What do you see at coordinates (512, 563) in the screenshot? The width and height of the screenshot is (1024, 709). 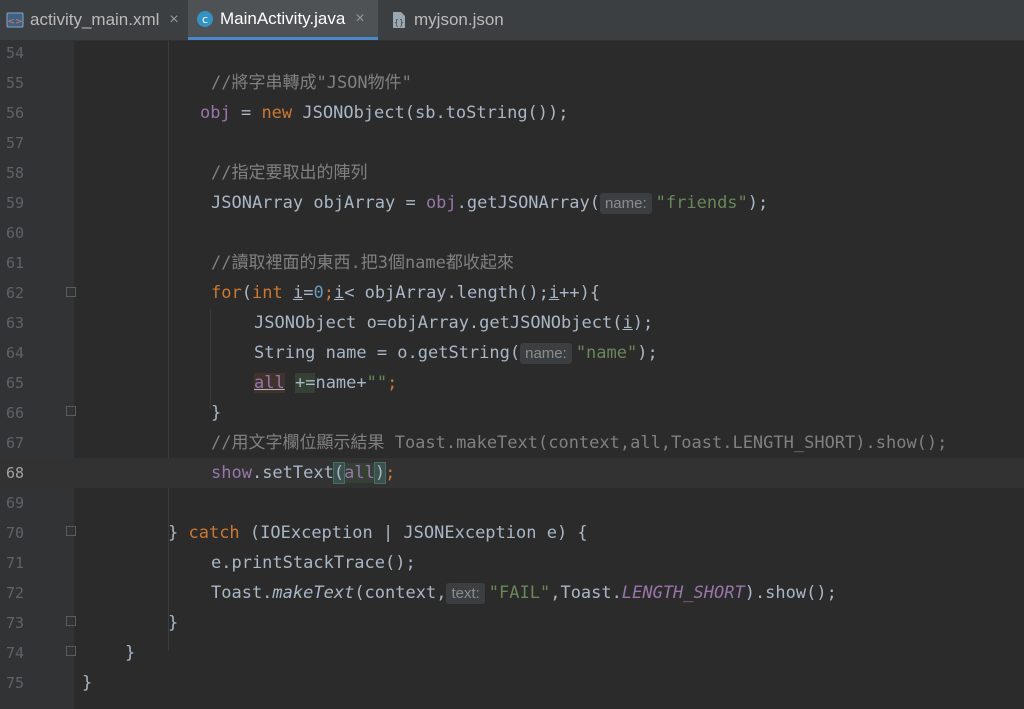 I see `code-line: 71 e.printStackTrace();` at bounding box center [512, 563].